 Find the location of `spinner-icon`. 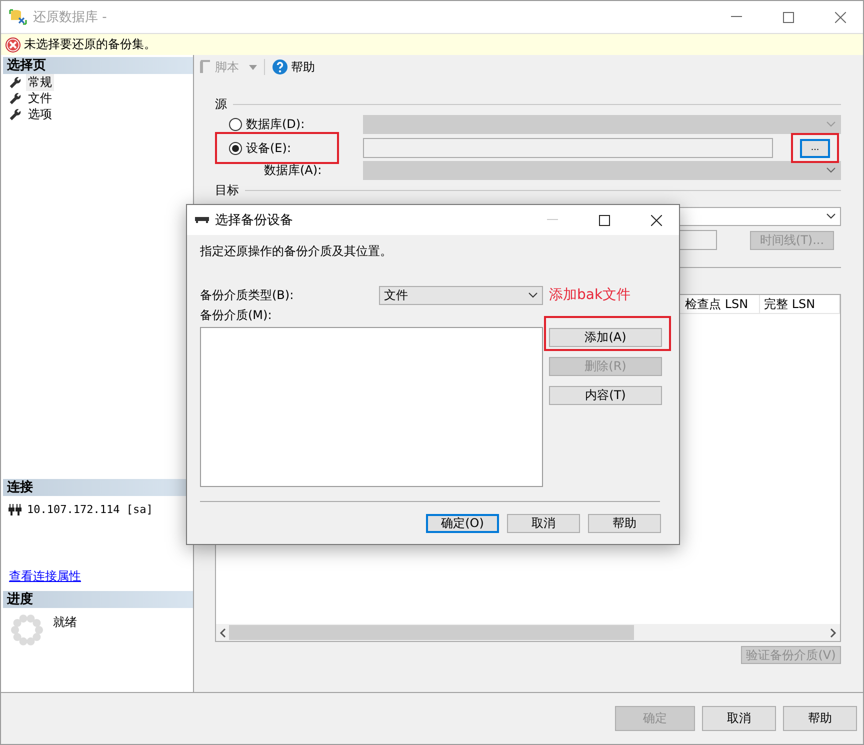

spinner-icon is located at coordinates (27, 630).